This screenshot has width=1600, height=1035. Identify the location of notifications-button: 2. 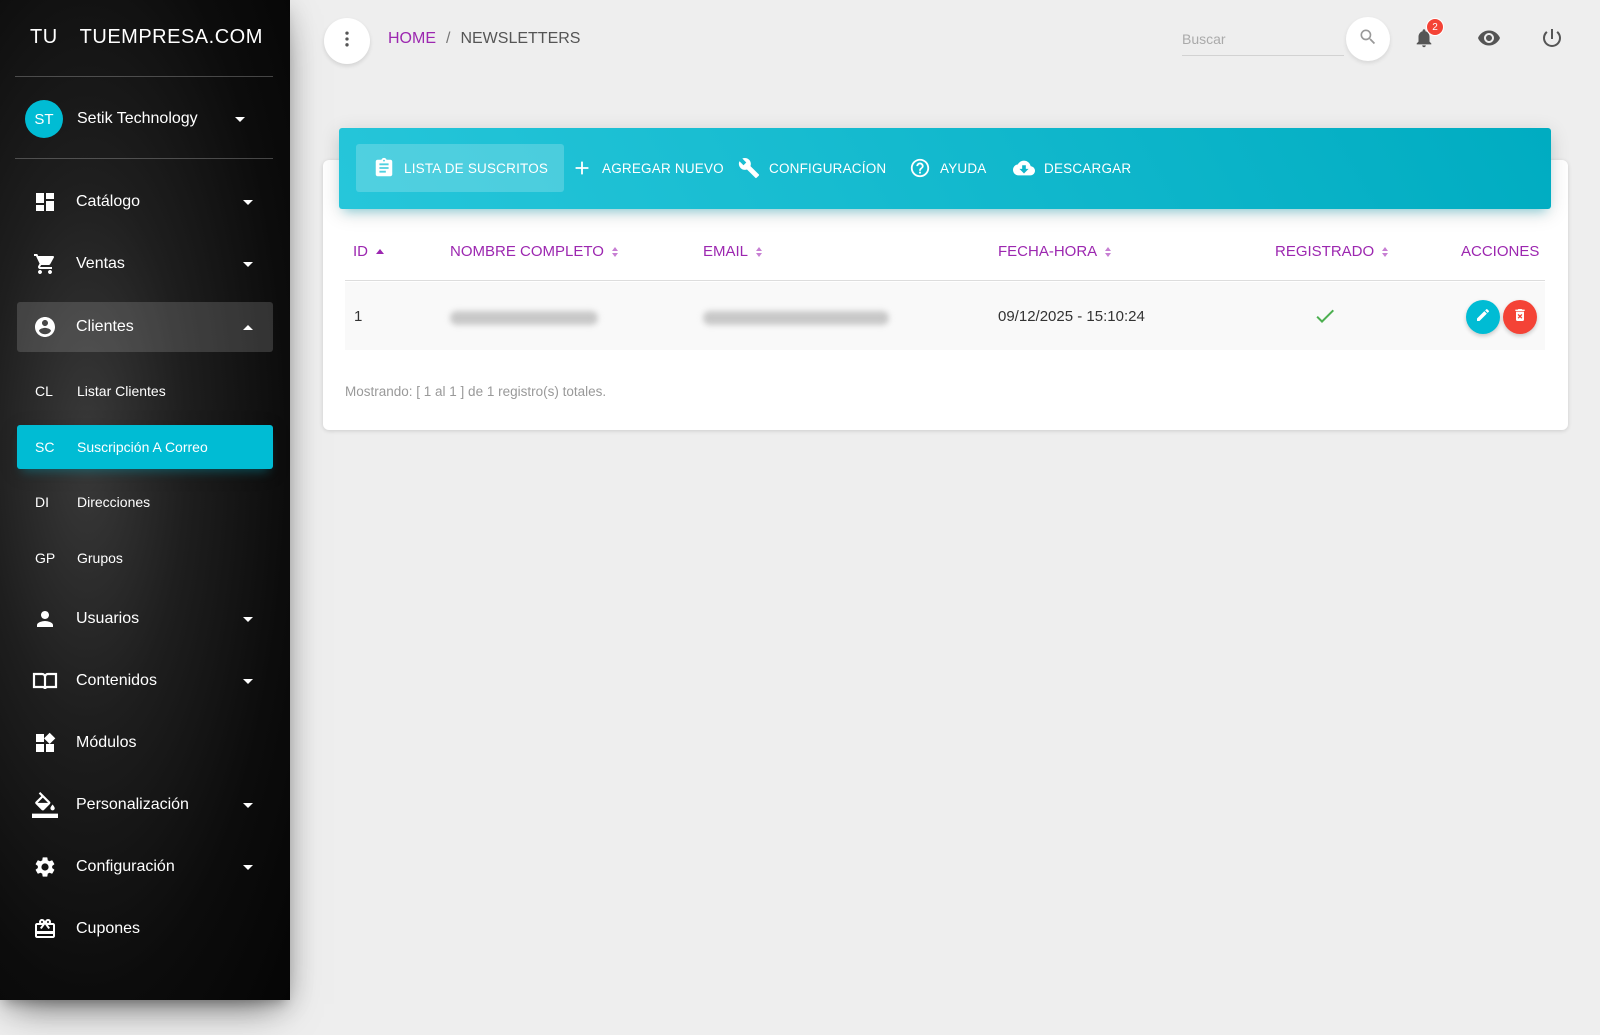
(1425, 38).